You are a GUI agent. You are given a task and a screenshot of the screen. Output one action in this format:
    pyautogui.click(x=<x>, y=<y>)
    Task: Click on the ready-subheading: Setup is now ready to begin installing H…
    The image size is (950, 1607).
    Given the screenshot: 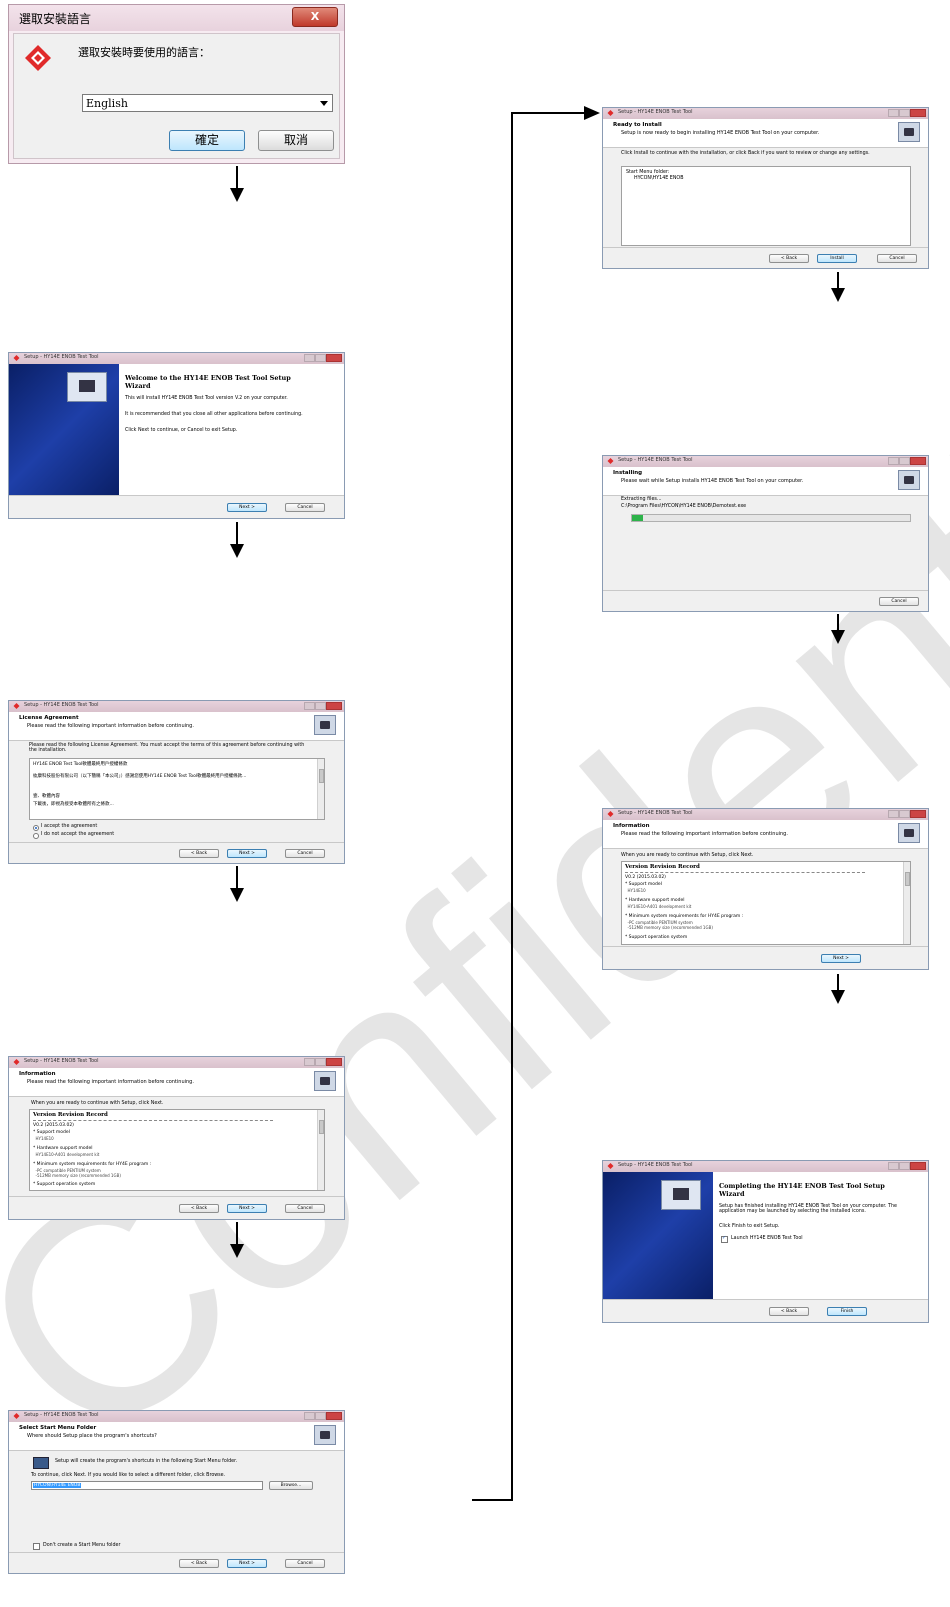 What is the action you would take?
    pyautogui.click(x=720, y=133)
    